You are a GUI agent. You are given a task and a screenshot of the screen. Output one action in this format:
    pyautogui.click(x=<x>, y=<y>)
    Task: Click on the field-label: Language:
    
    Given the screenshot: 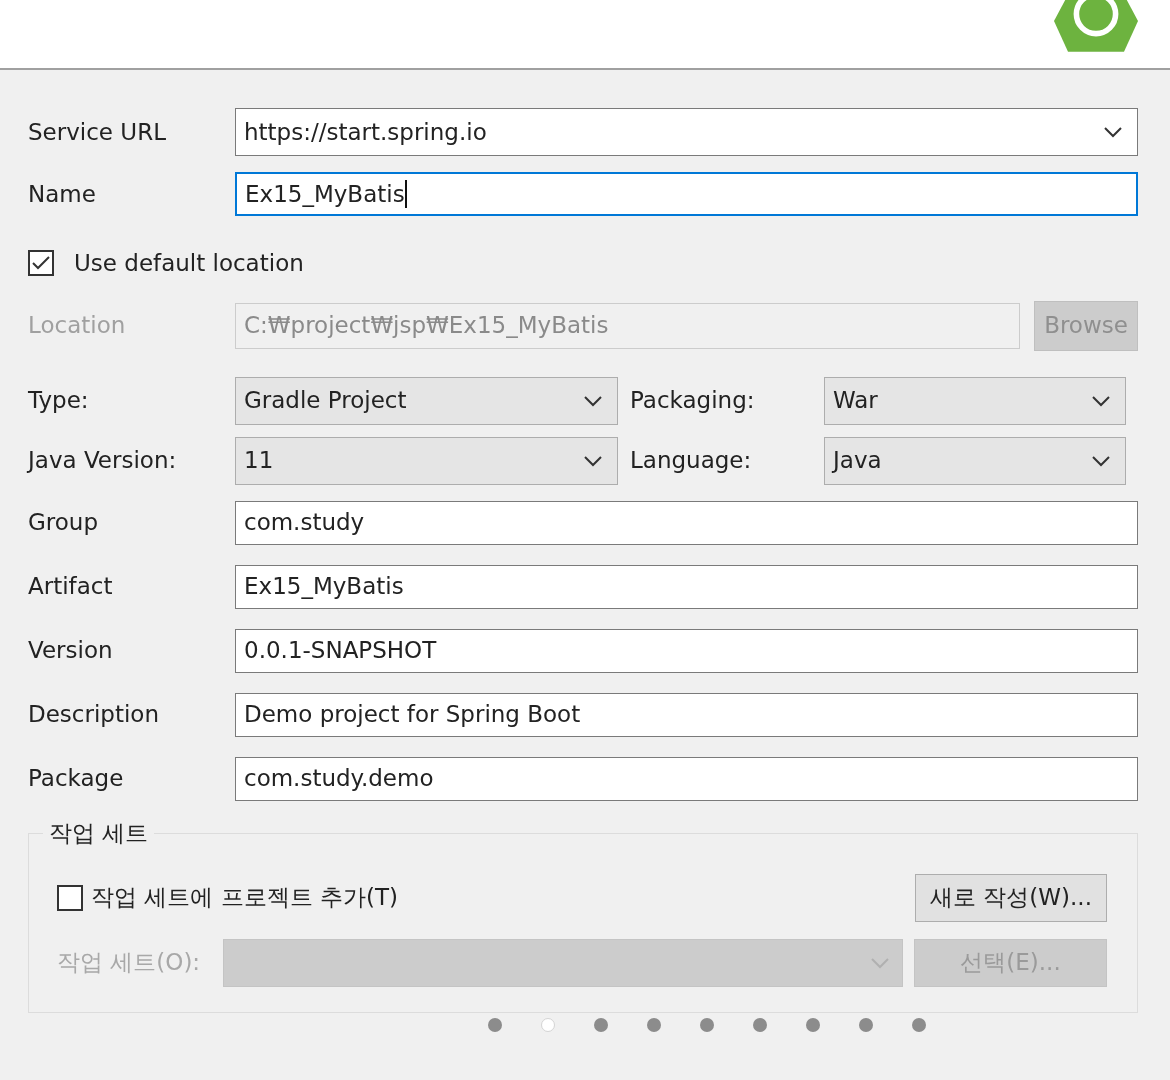 What is the action you would take?
    pyautogui.click(x=691, y=461)
    